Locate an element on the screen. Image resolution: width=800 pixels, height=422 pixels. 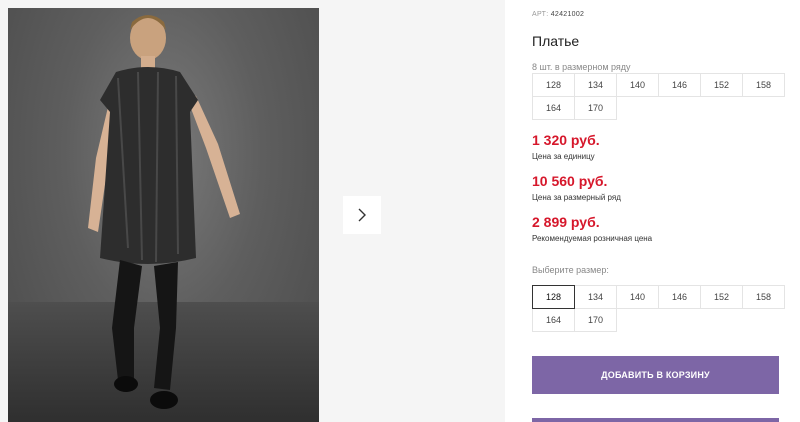
retail-price: 2 899 руб. is located at coordinates (566, 222).